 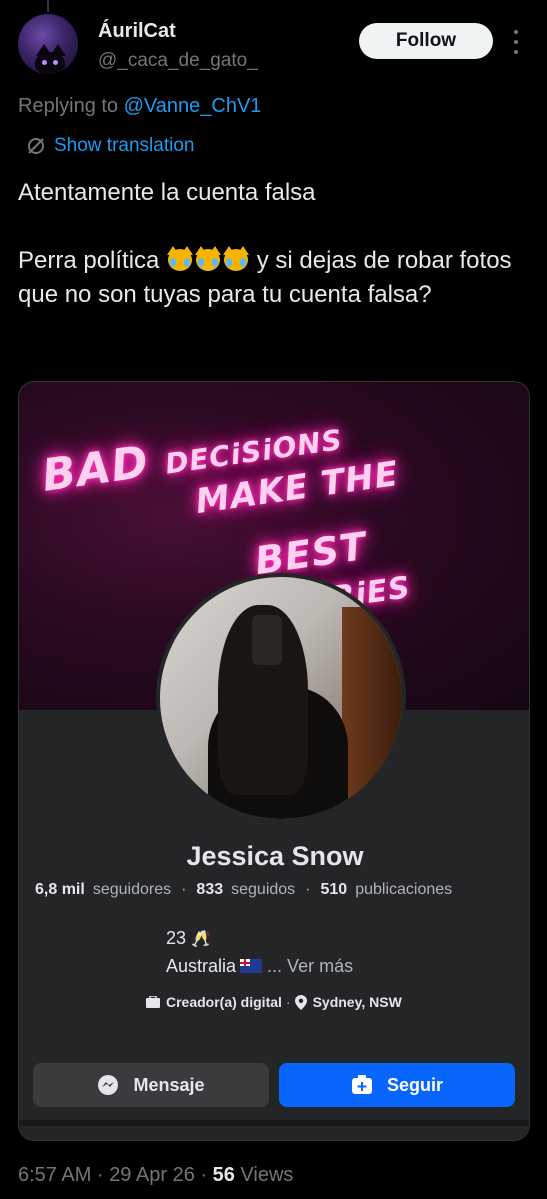 What do you see at coordinates (372, 712) in the screenshot?
I see `profile-picture-door` at bounding box center [372, 712].